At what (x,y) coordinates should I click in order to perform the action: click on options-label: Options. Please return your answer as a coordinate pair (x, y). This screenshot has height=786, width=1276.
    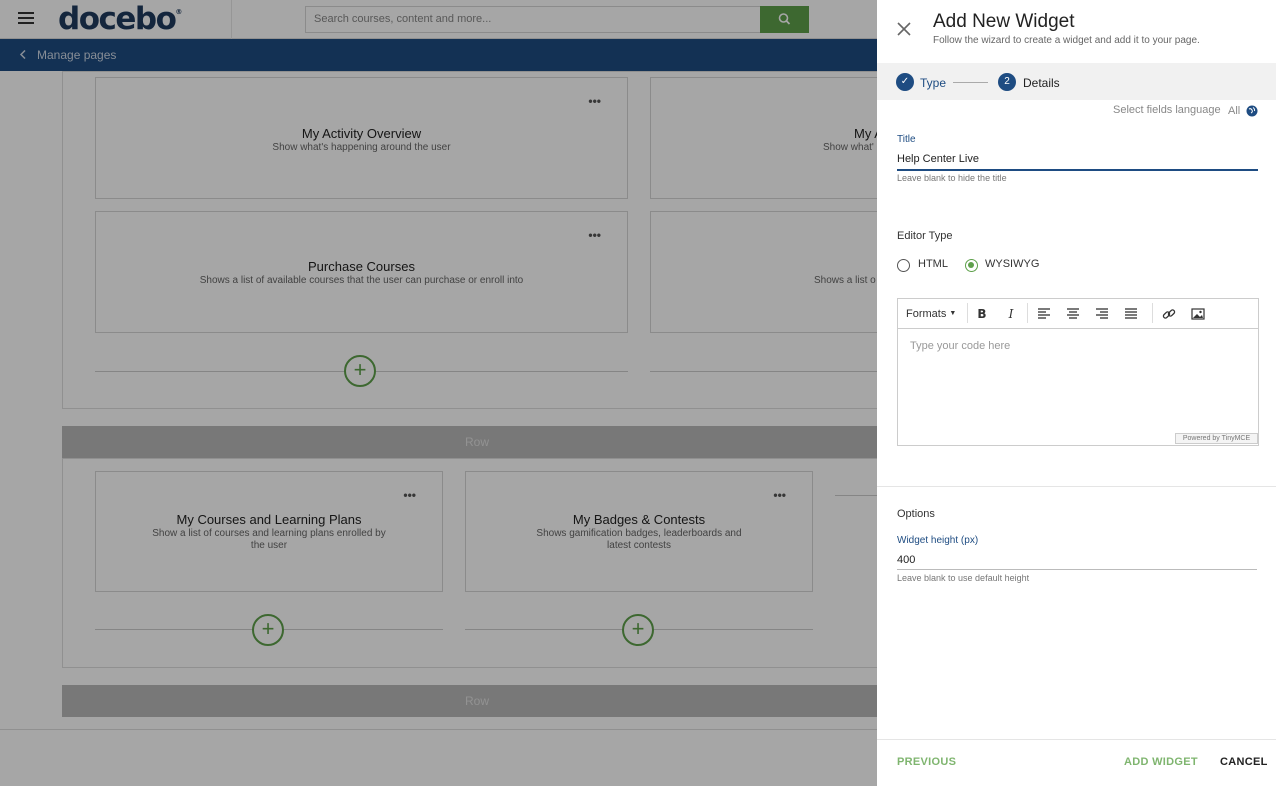
    Looking at the image, I should click on (916, 514).